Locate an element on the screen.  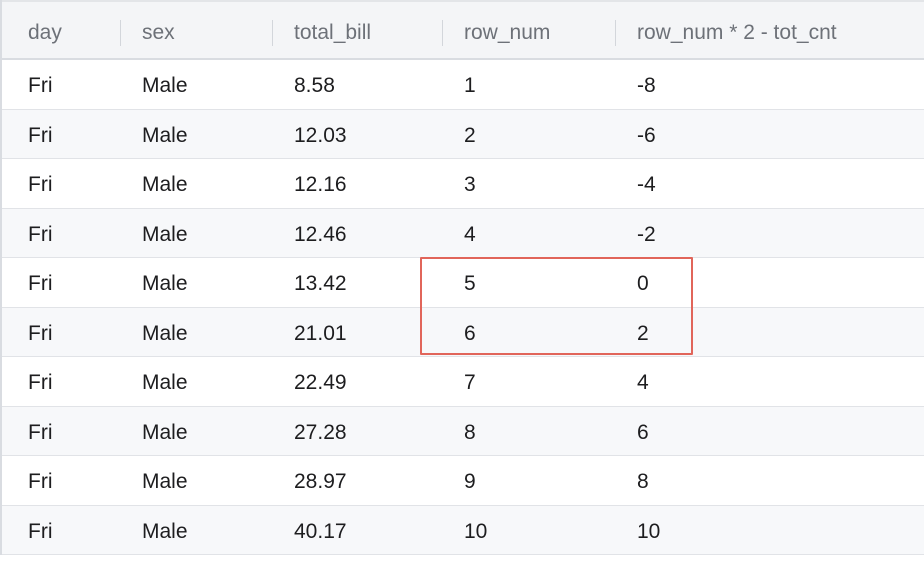
cell-total-bill: 40.17 is located at coordinates (320, 531).